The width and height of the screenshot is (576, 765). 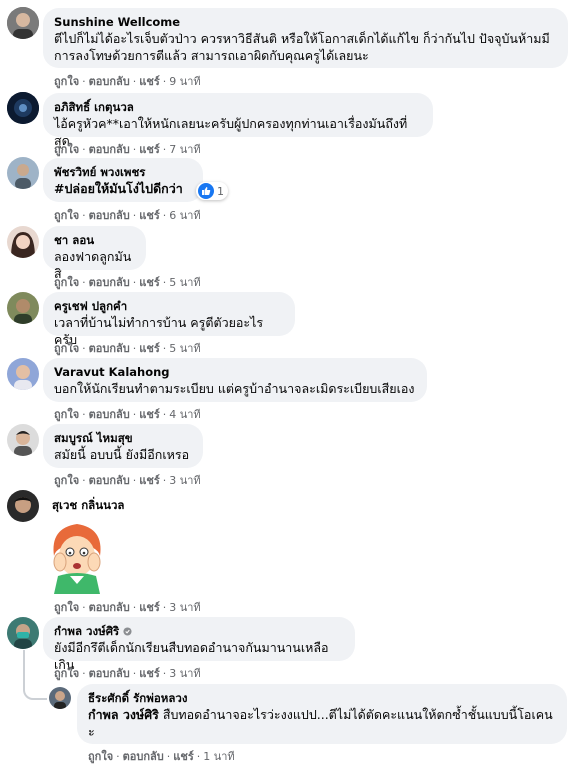 I want to click on comment-bubble: ชา ลอน ลองฟาดลูกมันสิ, so click(x=94, y=253).